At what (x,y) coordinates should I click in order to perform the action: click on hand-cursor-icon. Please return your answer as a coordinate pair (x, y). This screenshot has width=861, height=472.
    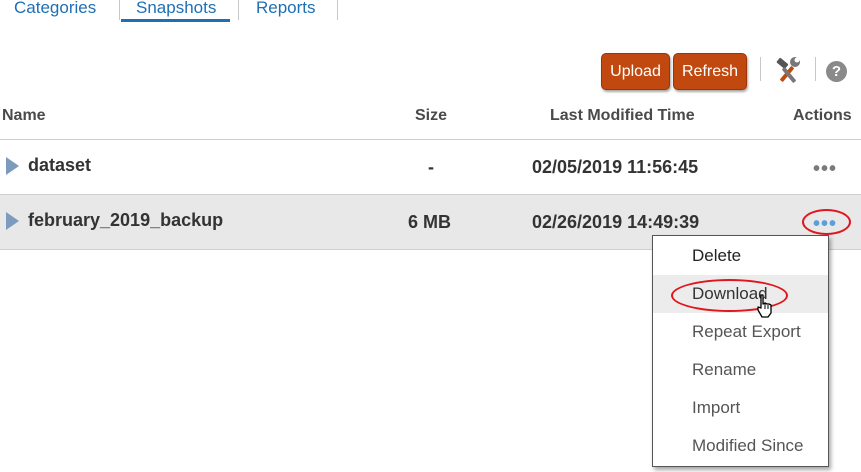
    Looking at the image, I should click on (764, 306).